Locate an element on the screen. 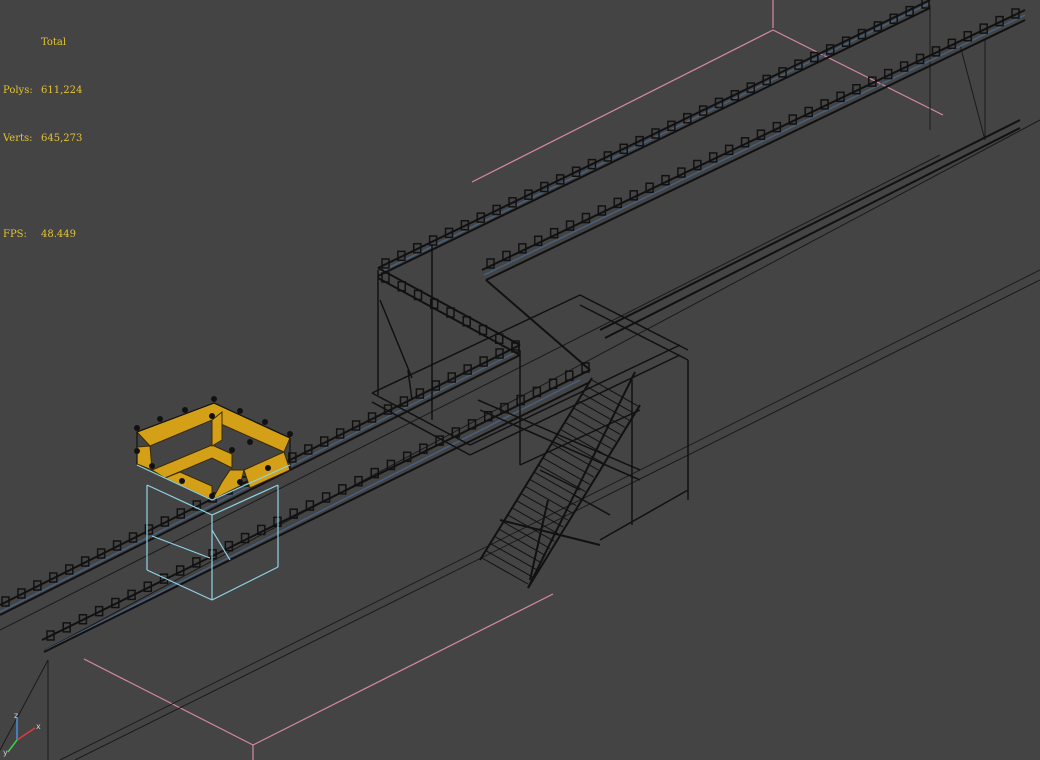 The height and width of the screenshot is (760, 1040). polys-label: Polys: is located at coordinates (18, 90).